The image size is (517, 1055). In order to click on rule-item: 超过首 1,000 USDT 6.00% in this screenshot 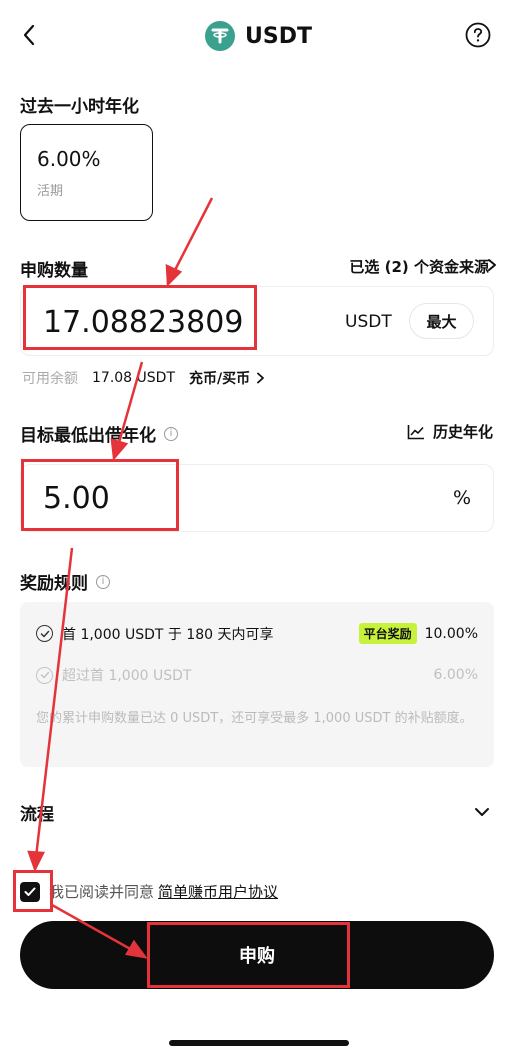, I will do `click(257, 675)`.